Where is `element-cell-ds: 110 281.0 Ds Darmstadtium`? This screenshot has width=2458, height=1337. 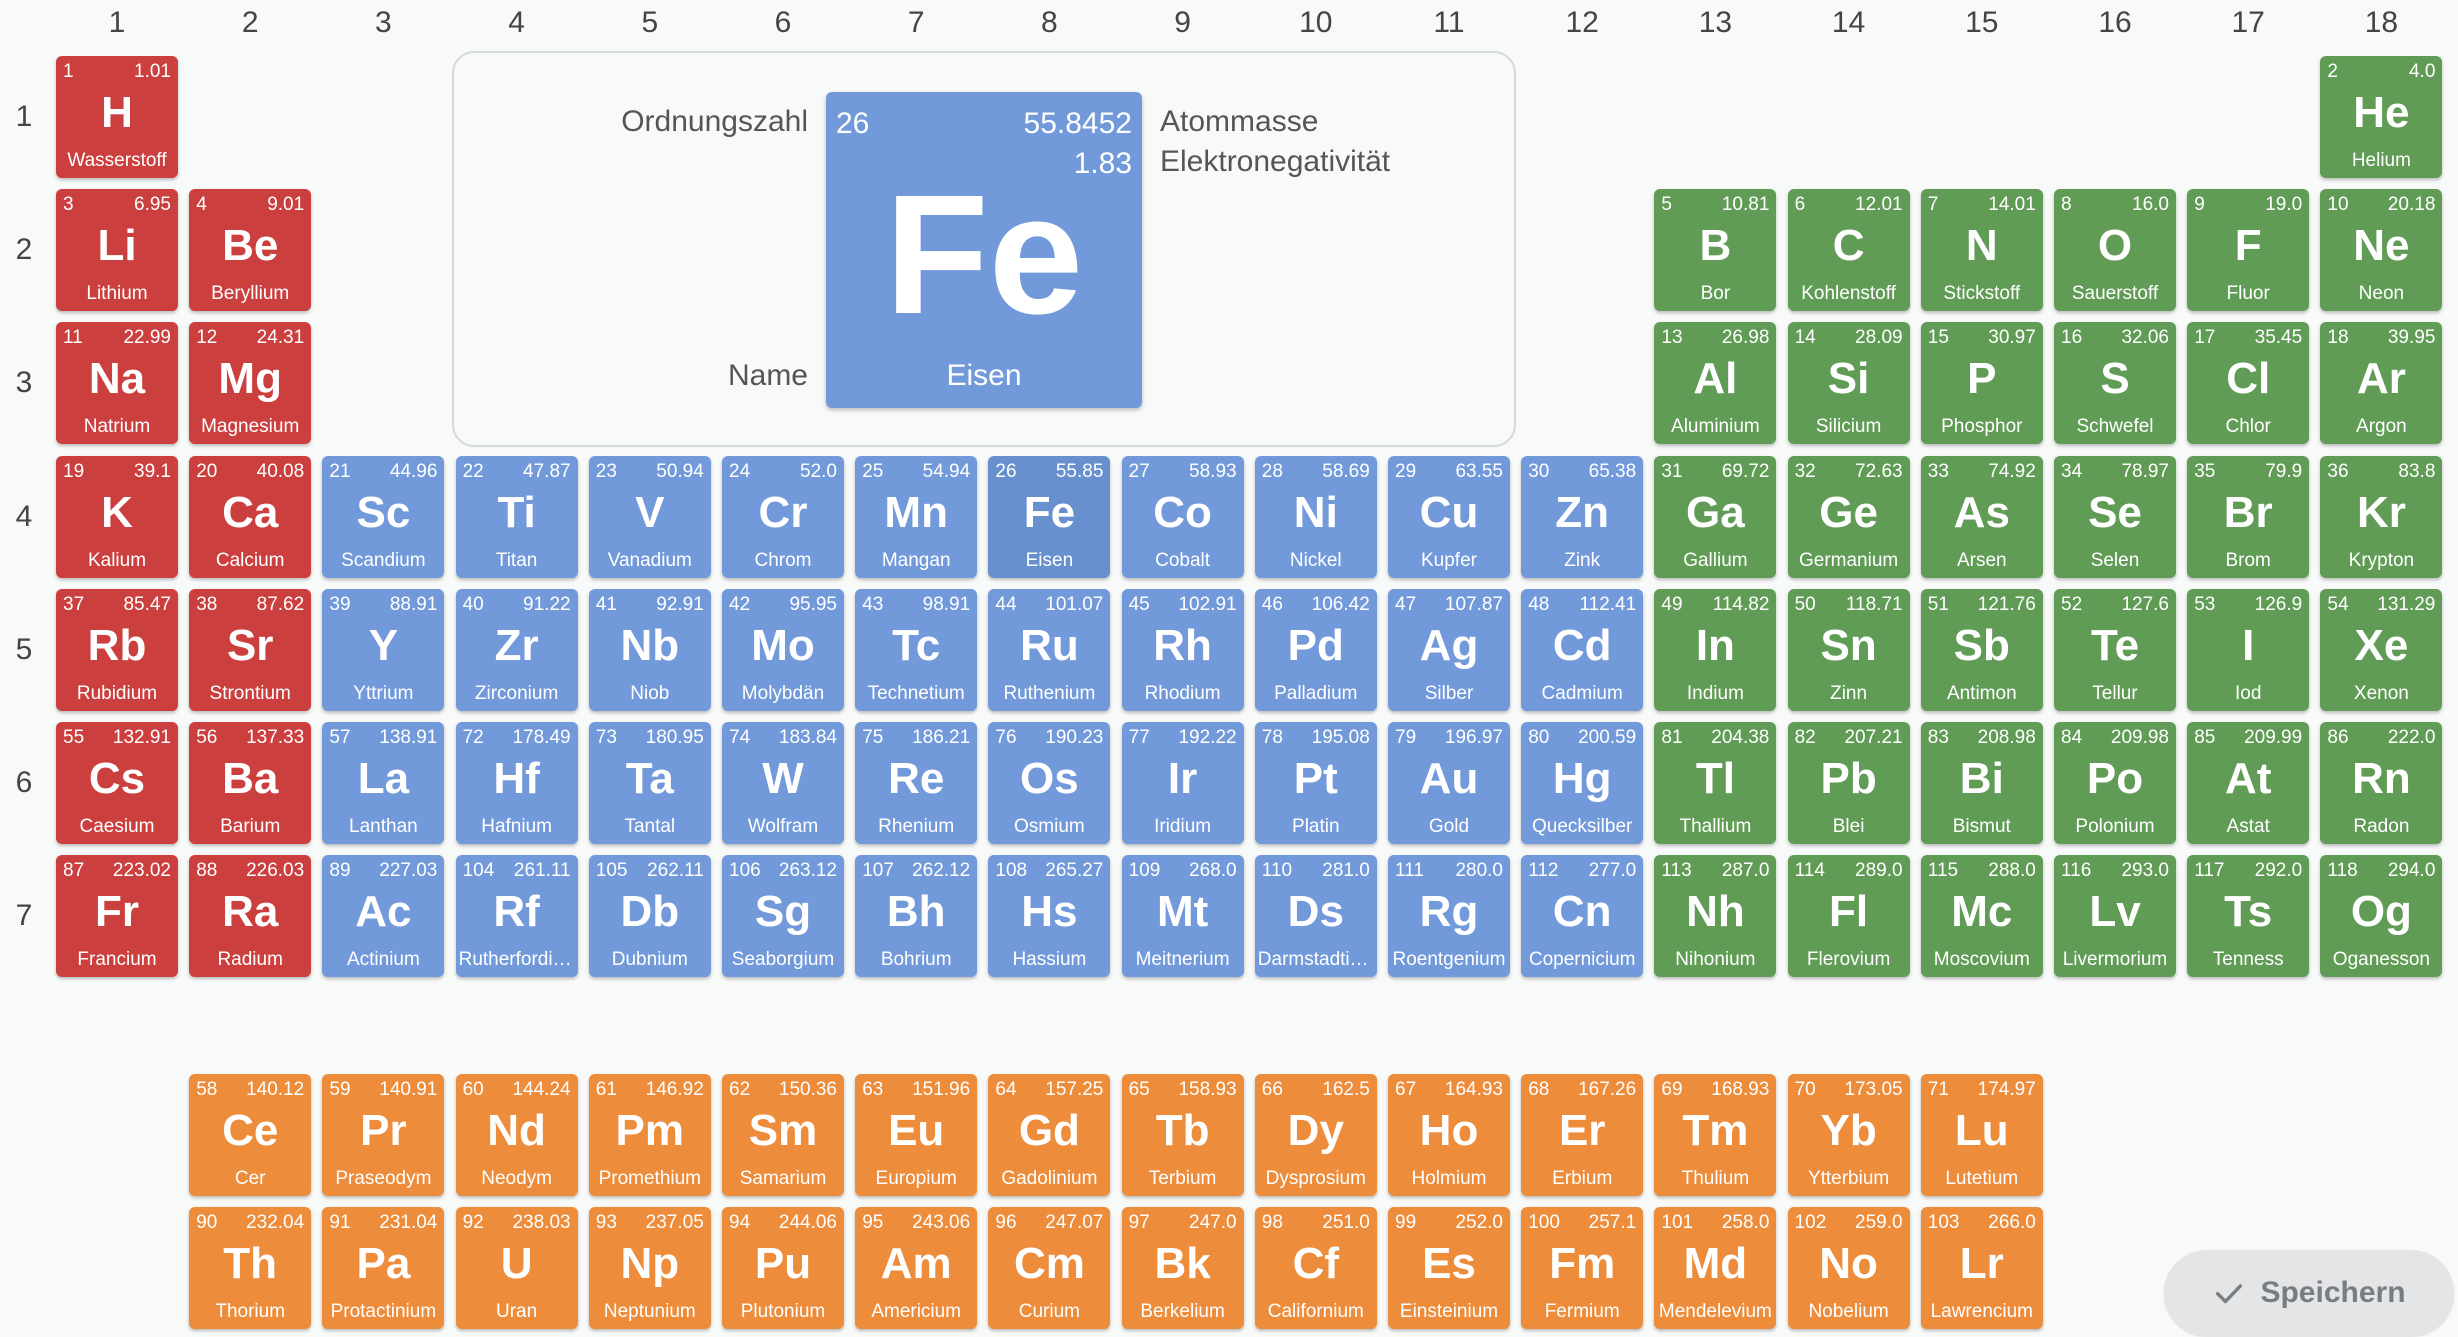
element-cell-ds: 110 281.0 Ds Darmstadtium is located at coordinates (1315, 916).